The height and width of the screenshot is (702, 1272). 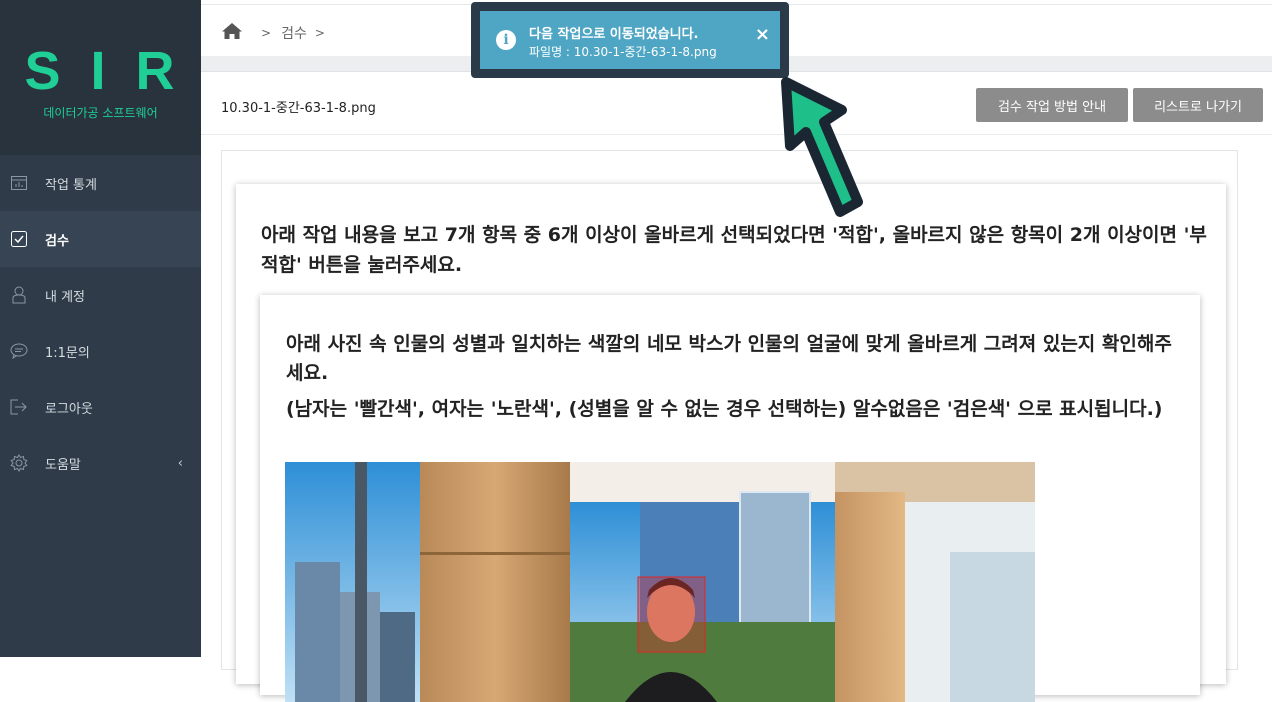 What do you see at coordinates (100, 239) in the screenshot?
I see `sidebar-item-review: 검수` at bounding box center [100, 239].